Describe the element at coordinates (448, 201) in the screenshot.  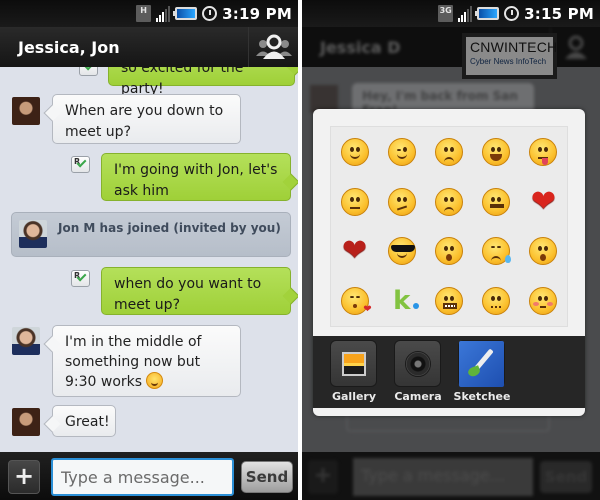
I see `angry-emoji-icon` at that location.